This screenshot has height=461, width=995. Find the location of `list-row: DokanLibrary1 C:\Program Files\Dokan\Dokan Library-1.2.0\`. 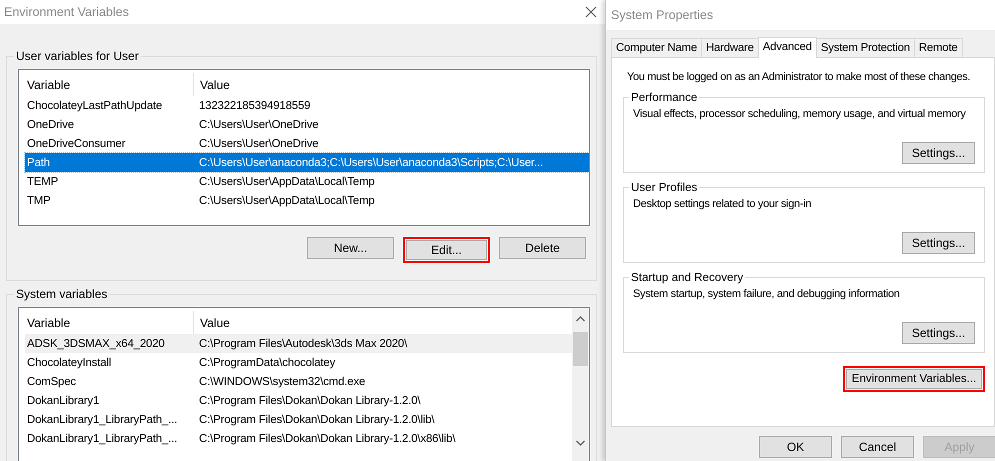

list-row: DokanLibrary1 C:\Program Files\Dokan\Dokan Library-1.2.0\ is located at coordinates (298, 400).